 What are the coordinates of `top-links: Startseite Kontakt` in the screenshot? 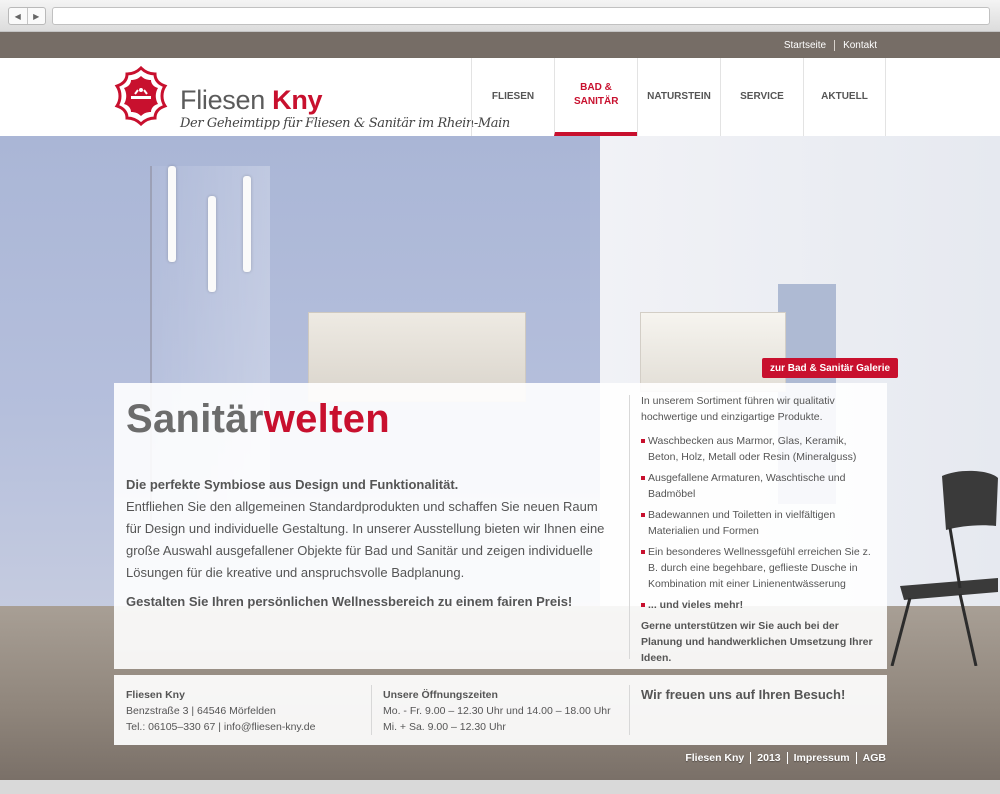 It's located at (830, 45).